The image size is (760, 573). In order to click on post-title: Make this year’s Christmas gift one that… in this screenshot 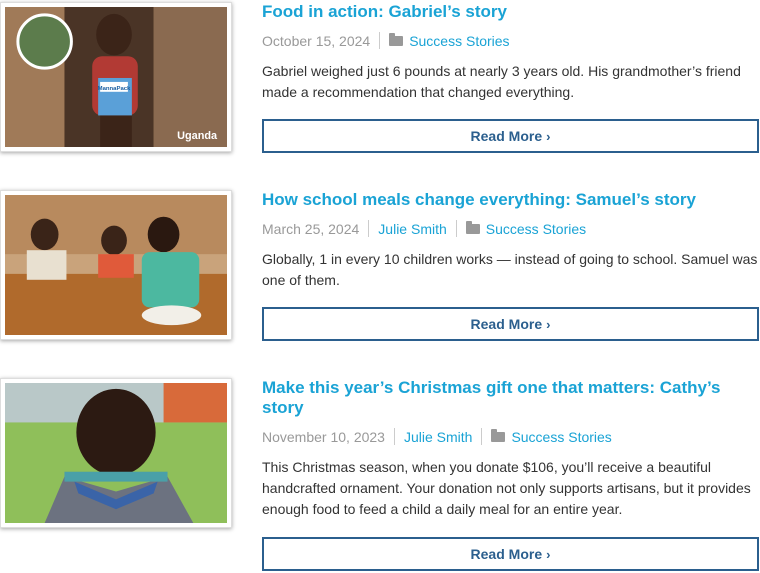, I will do `click(510, 398)`.